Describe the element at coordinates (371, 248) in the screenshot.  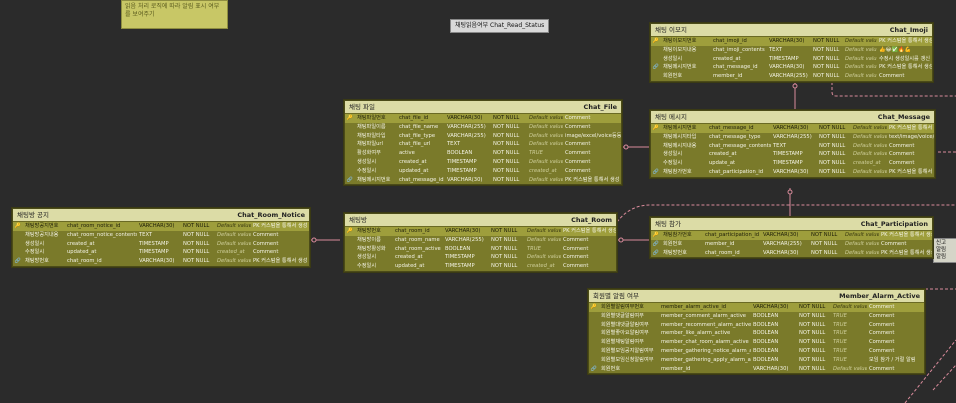
I see `logical-name: 채팅방활성화` at that location.